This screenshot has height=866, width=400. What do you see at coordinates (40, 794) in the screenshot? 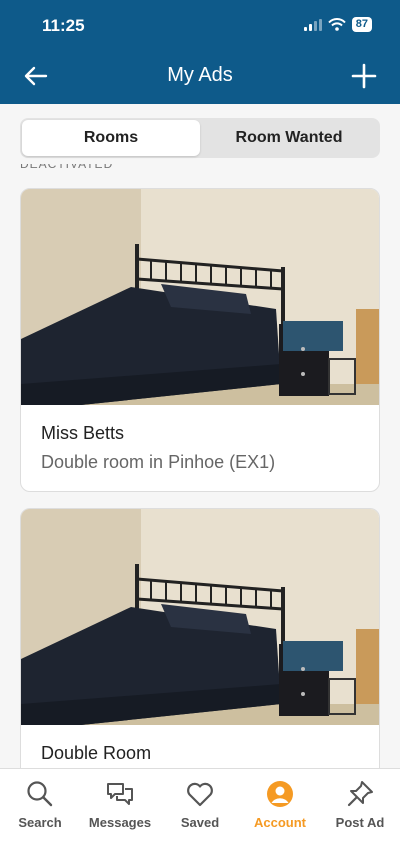
I see `search-icon` at bounding box center [40, 794].